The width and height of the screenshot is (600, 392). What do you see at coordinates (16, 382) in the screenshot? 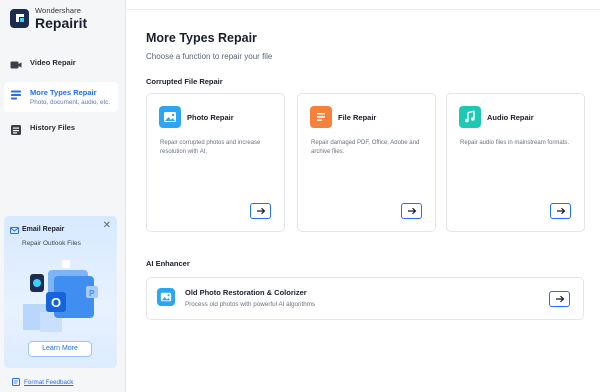
I see `feedback-icon` at bounding box center [16, 382].